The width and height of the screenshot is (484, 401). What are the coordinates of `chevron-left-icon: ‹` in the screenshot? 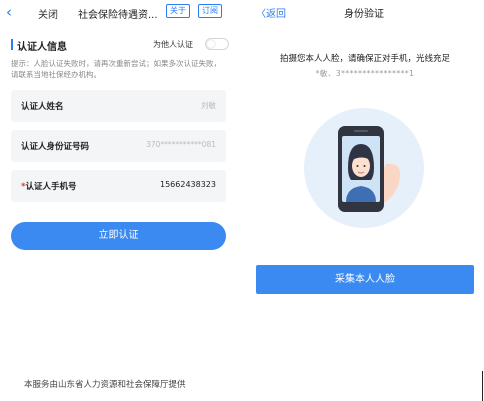 It's located at (9, 12).